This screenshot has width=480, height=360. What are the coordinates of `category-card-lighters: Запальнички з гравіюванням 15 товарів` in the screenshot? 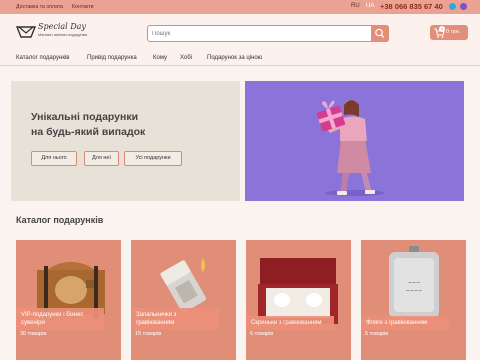 It's located at (183, 300).